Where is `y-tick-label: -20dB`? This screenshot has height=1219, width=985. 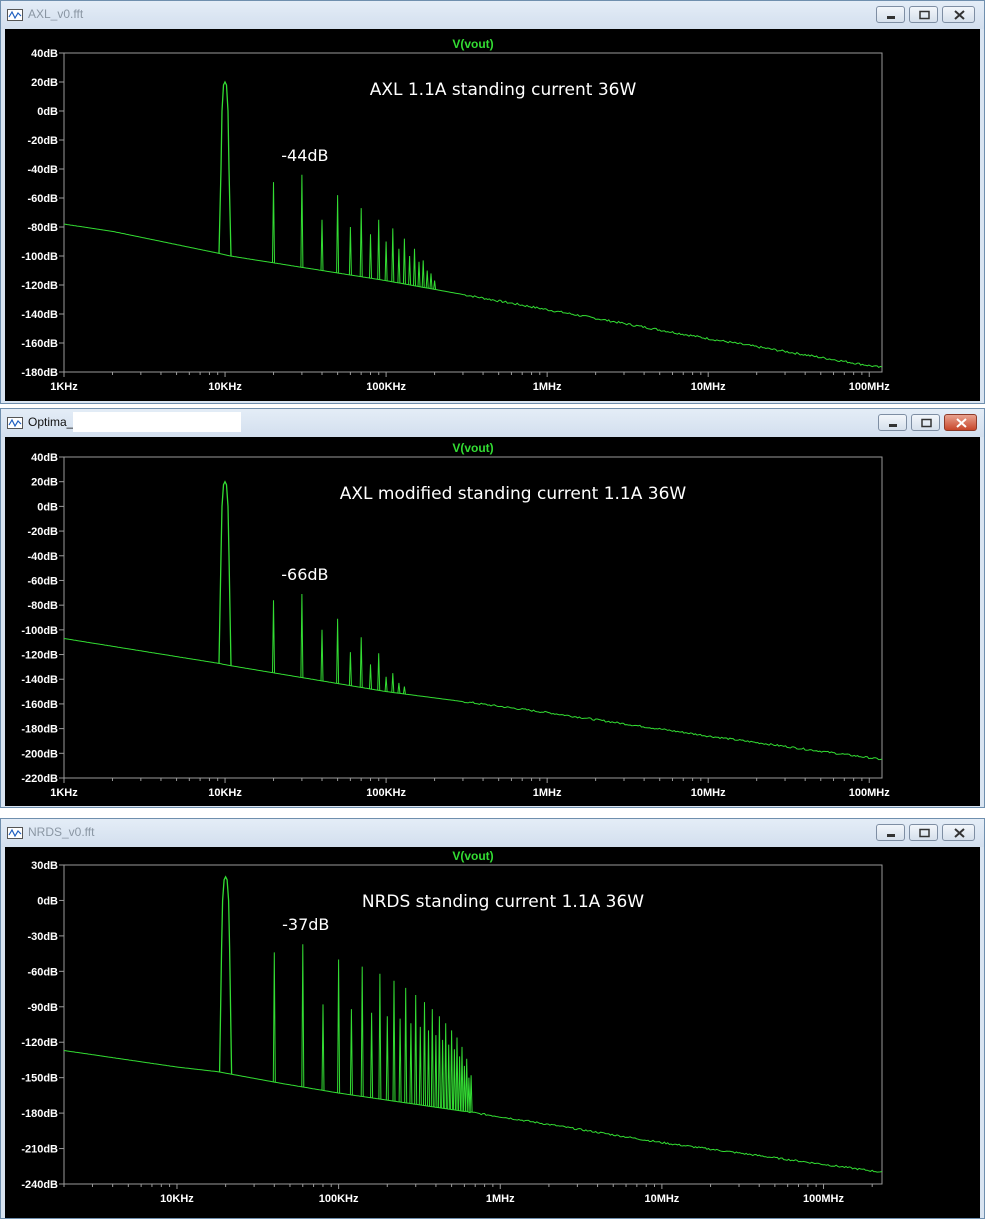 y-tick-label: -20dB is located at coordinates (42, 532).